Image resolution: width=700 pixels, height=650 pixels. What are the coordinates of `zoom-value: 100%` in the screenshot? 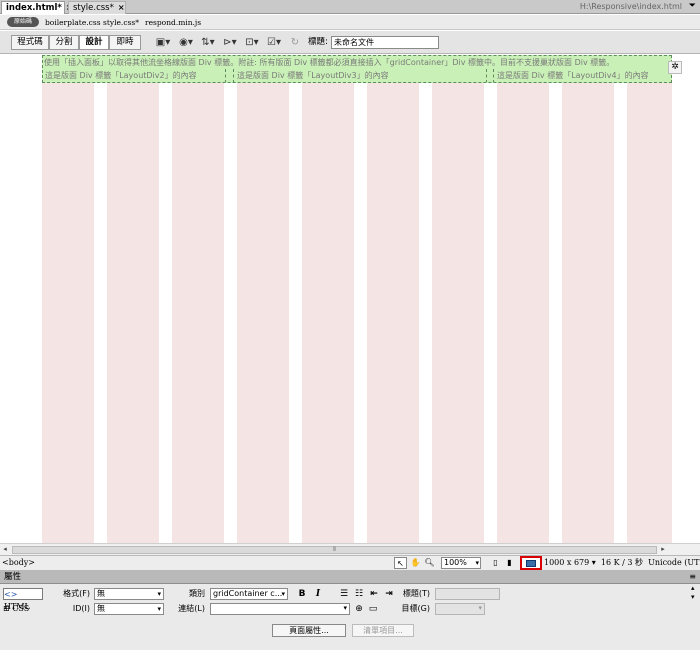 It's located at (455, 562).